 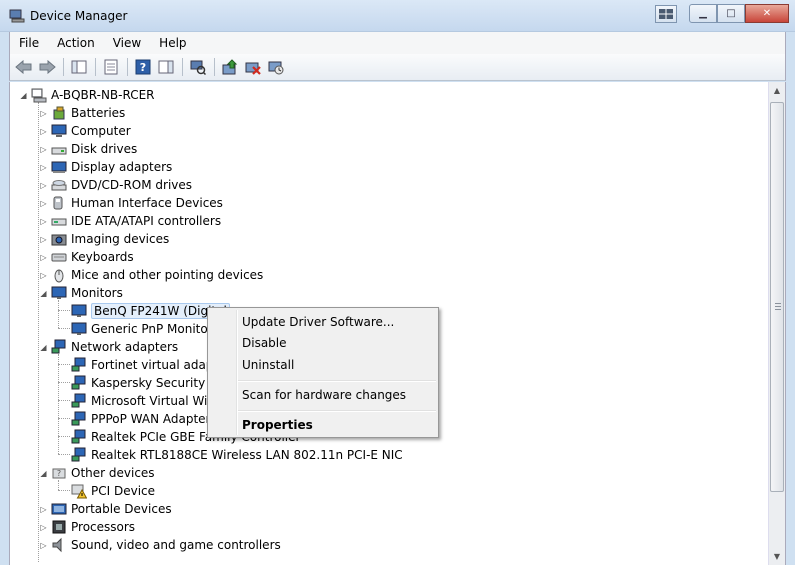 I want to click on tree-device-benq-monitor: BenQ FP241W (Digital, so click(x=150, y=311).